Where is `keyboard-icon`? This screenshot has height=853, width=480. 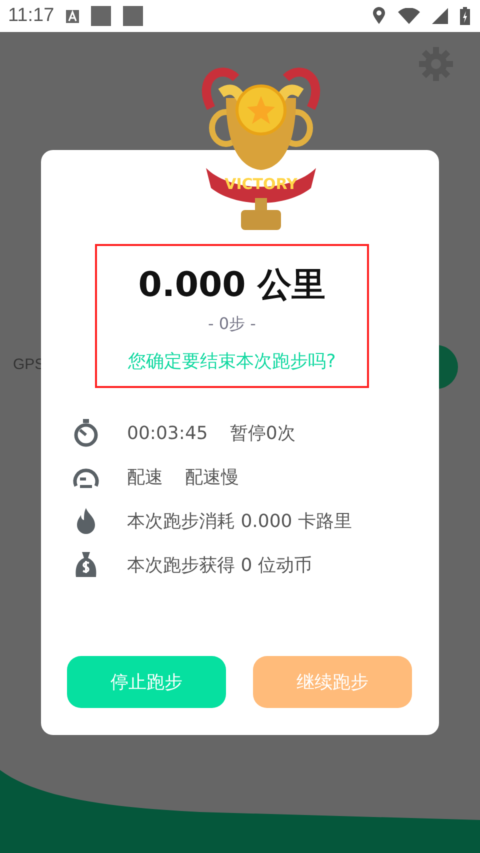
keyboard-icon is located at coordinates (73, 16).